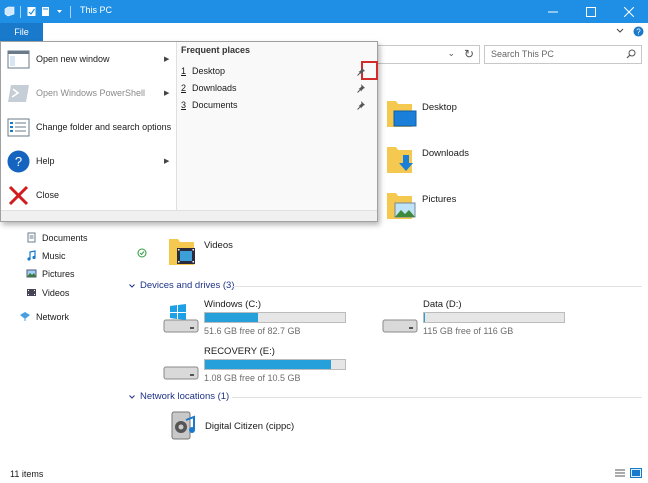  I want to click on hard-drive-icon, so click(181, 373).